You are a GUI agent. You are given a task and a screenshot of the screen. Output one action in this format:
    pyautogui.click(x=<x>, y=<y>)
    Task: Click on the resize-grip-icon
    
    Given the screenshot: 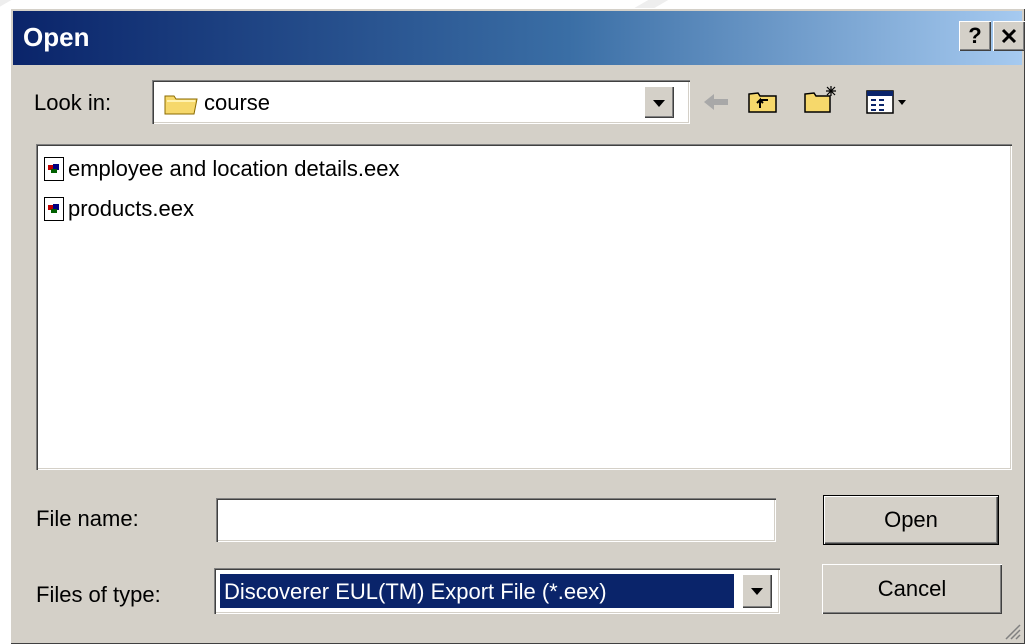 What is the action you would take?
    pyautogui.click(x=1012, y=631)
    